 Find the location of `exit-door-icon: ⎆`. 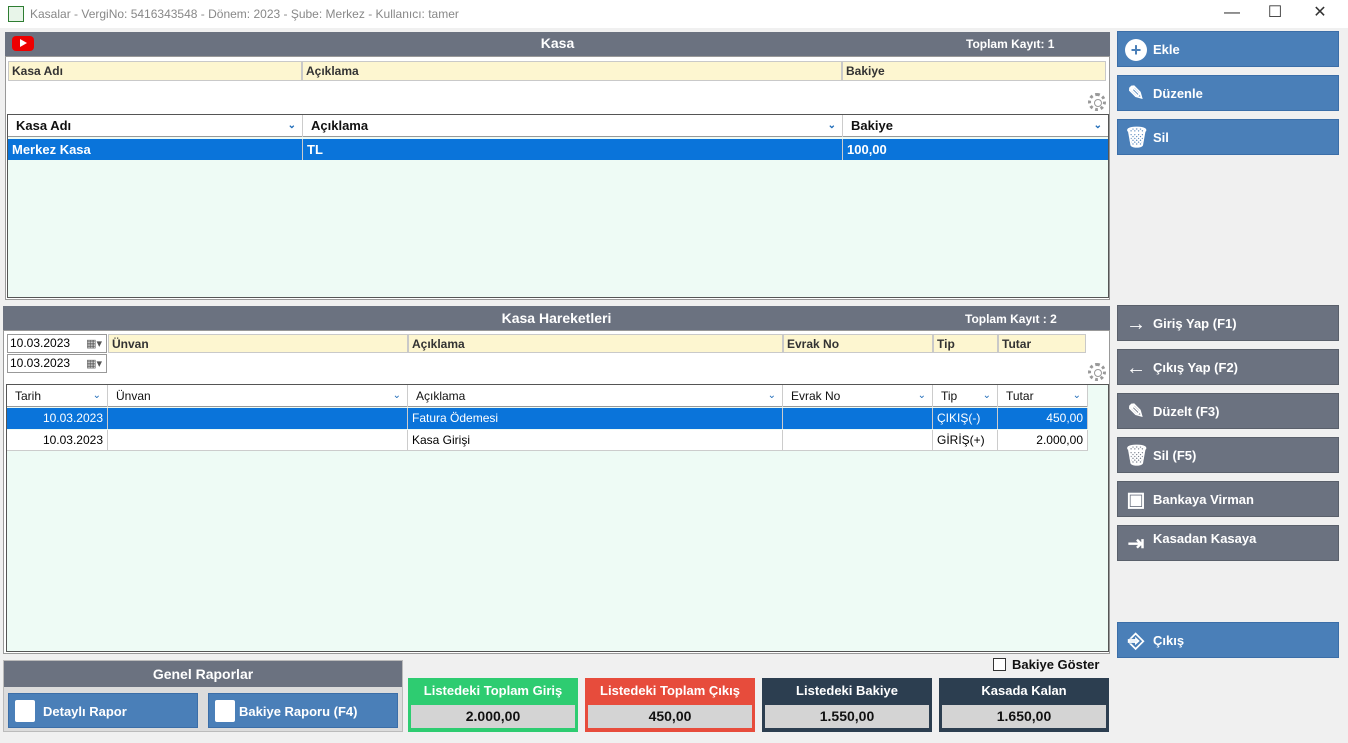

exit-door-icon: ⎆ is located at coordinates (1136, 641).